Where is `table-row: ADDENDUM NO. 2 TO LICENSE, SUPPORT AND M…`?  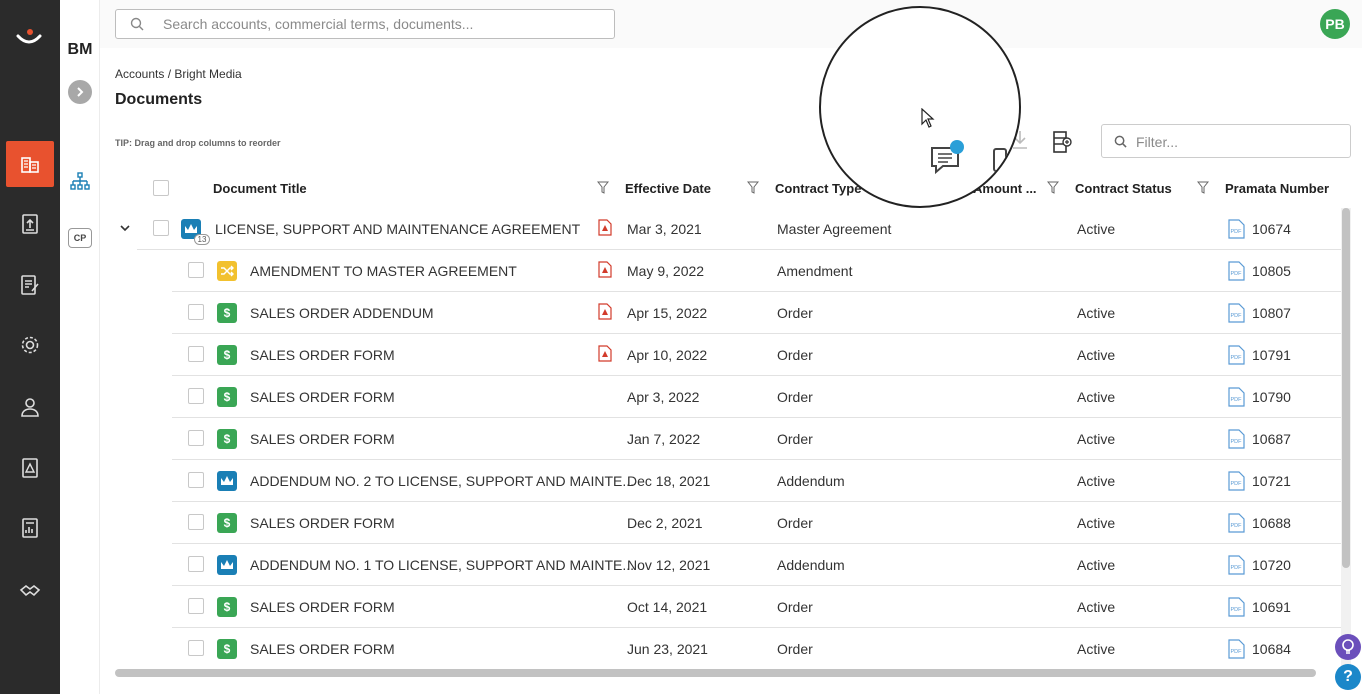 table-row: ADDENDUM NO. 2 TO LICENSE, SUPPORT AND M… is located at coordinates (756, 481).